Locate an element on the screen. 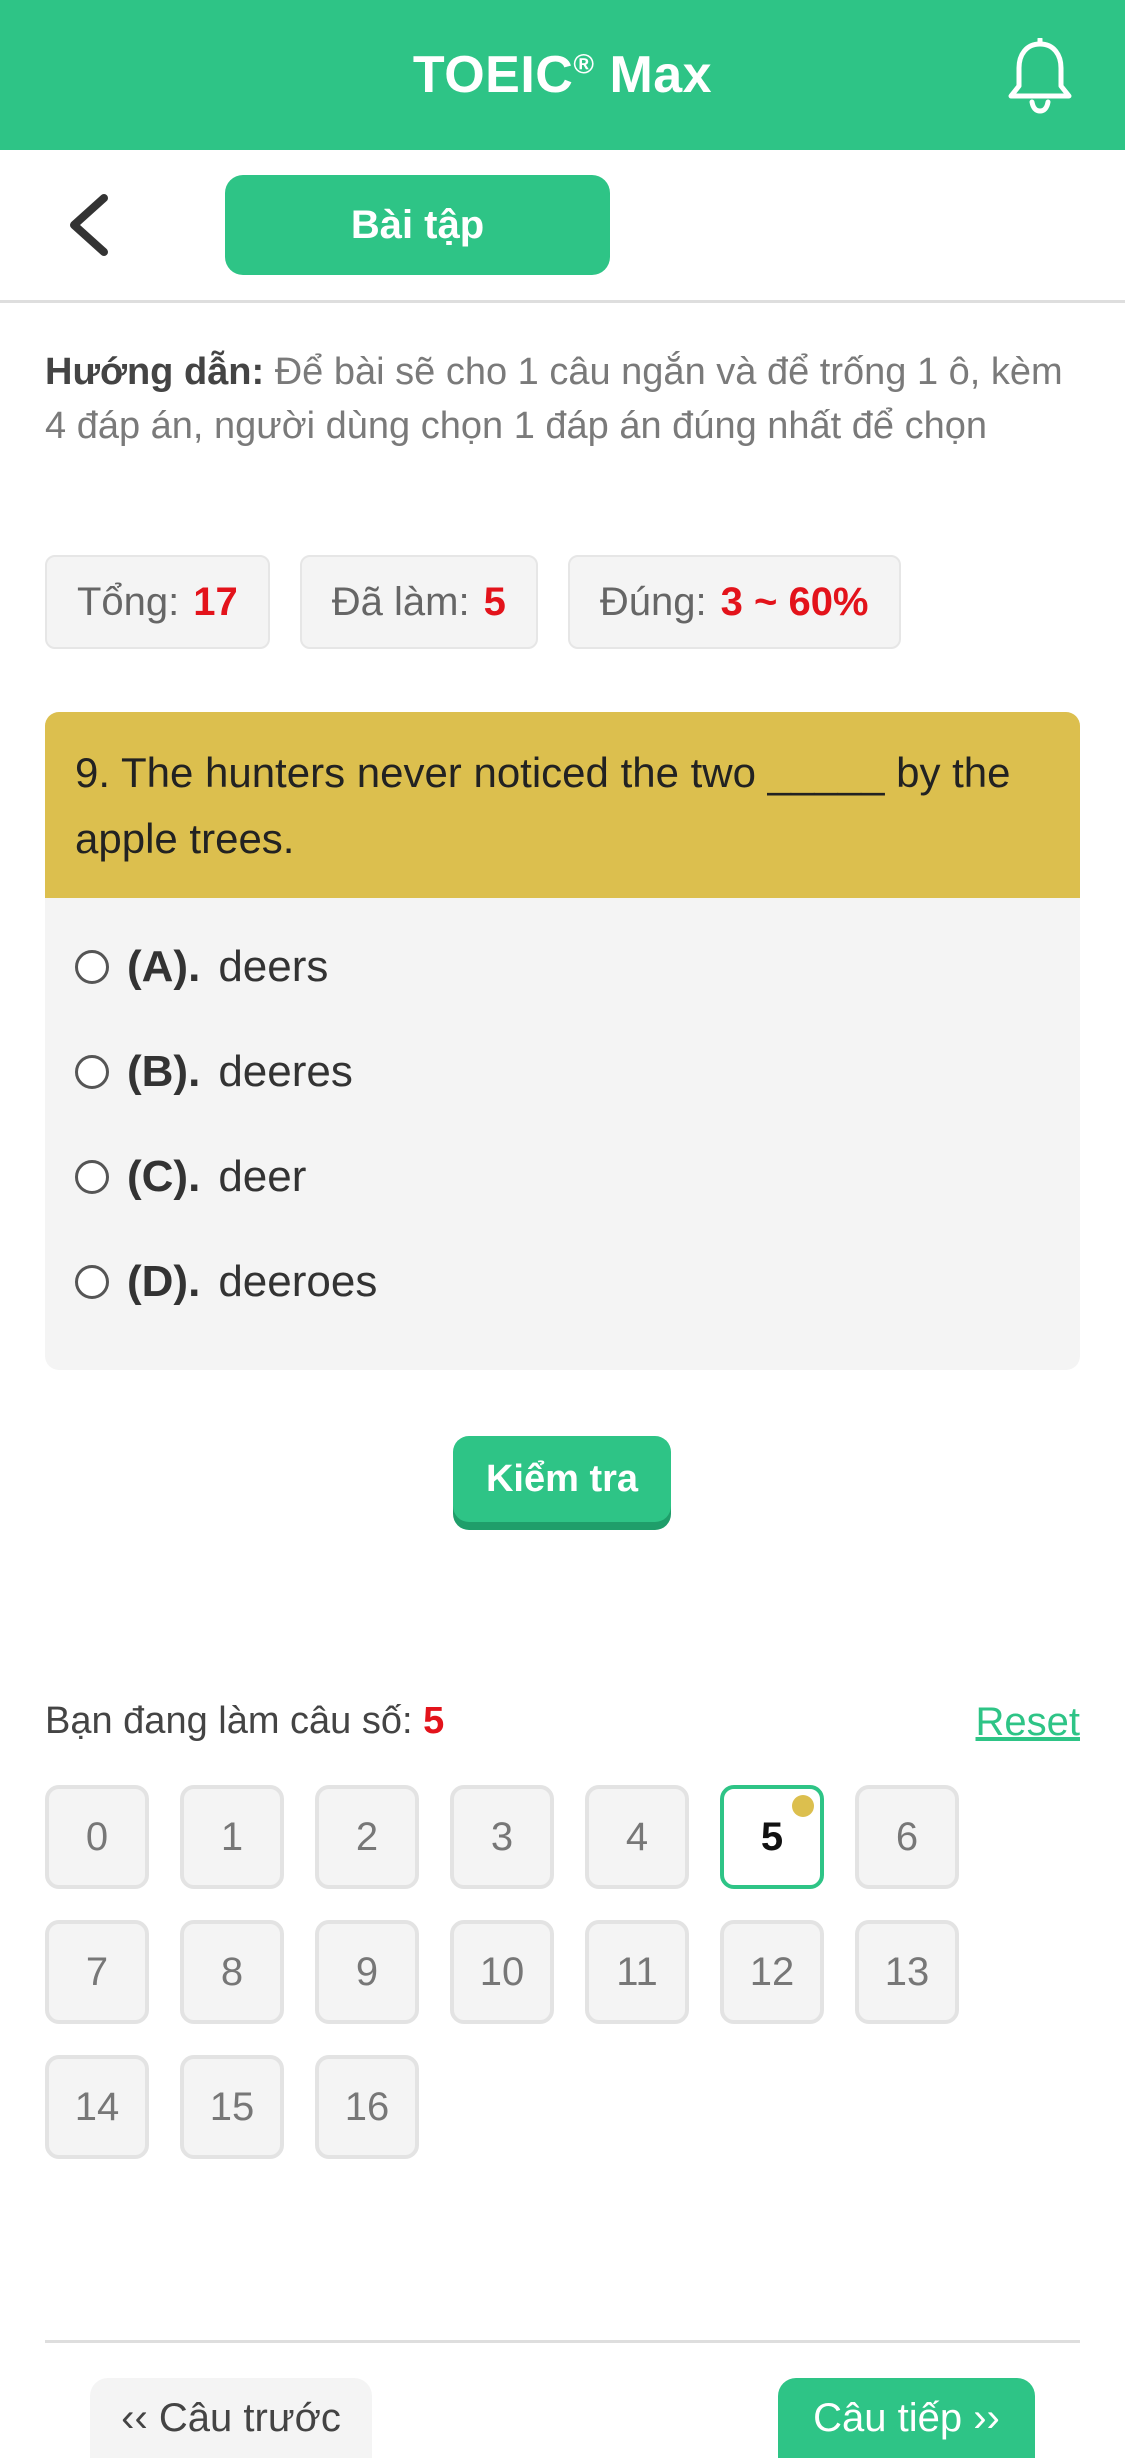 This screenshot has height=2458, width=1125. question-number-9: 9 is located at coordinates (367, 1972).